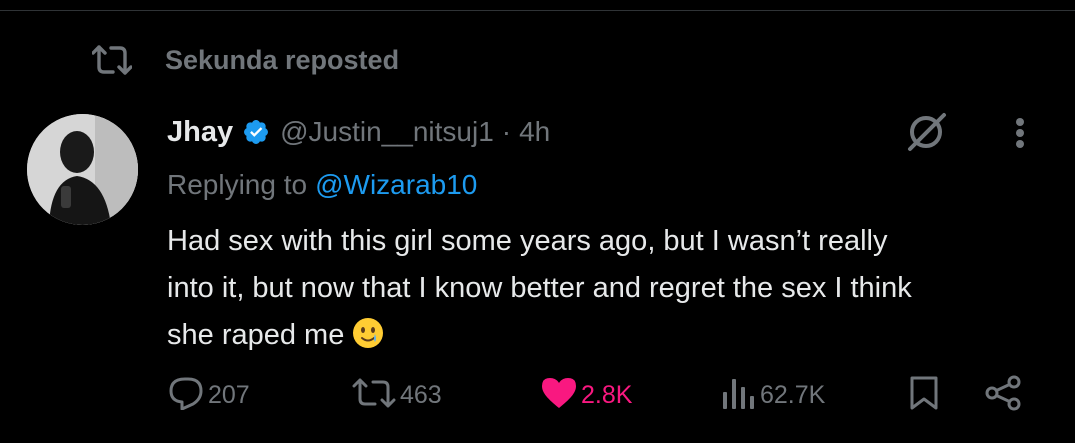 The height and width of the screenshot is (443, 1075). I want to click on share-button, so click(1003, 395).